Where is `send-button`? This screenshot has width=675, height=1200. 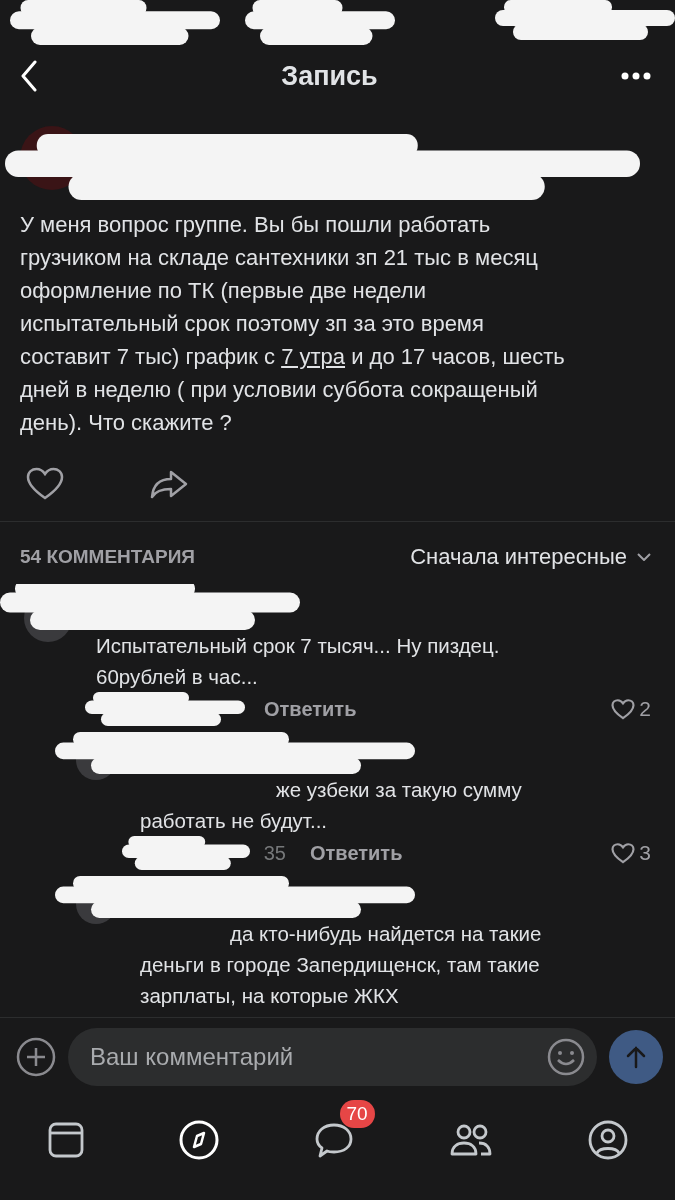 send-button is located at coordinates (636, 1057).